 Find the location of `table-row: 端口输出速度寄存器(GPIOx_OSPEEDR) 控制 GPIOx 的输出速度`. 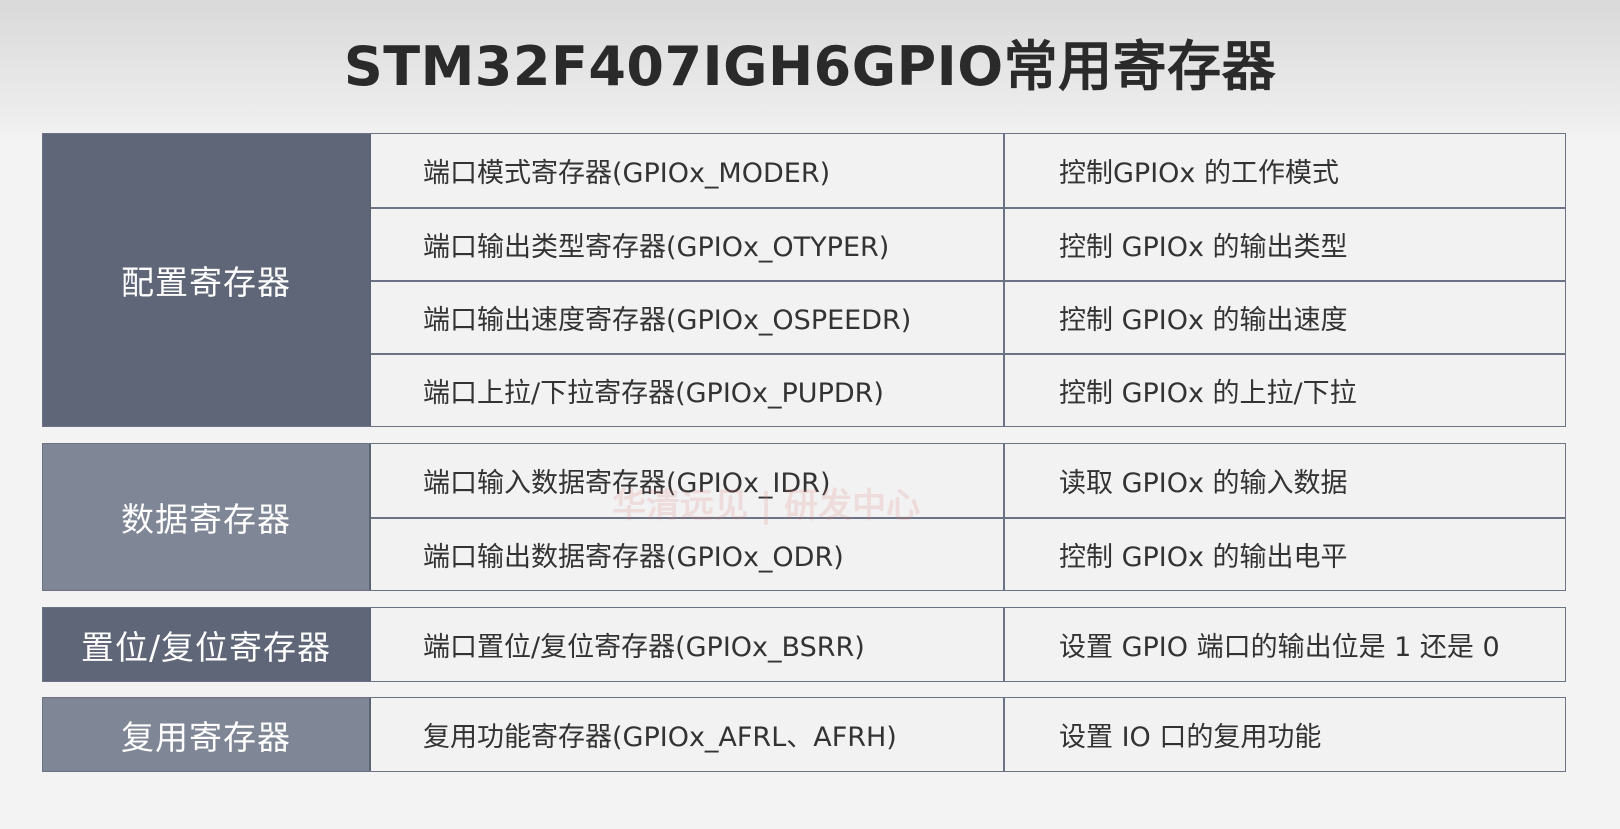

table-row: 端口输出速度寄存器(GPIOx_OSPEEDR) 控制 GPIOx 的输出速度 is located at coordinates (968, 316).